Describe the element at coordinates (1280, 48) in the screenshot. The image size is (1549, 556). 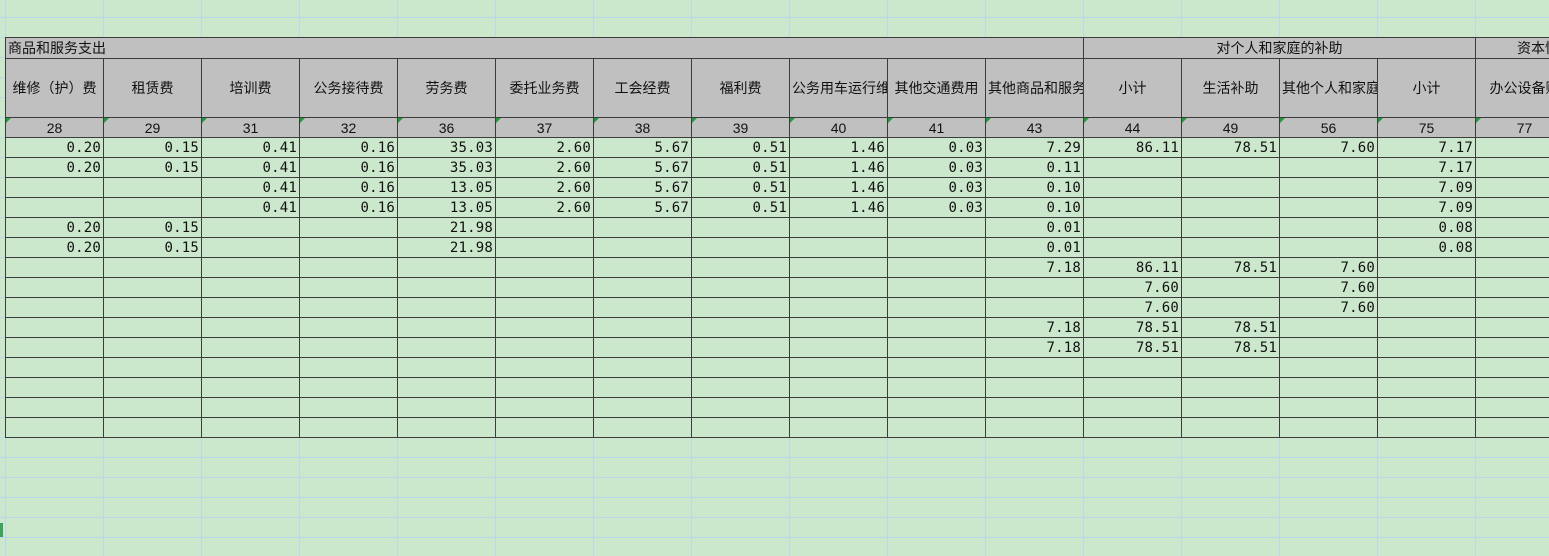
I see `group-header-cell: 对个人和家庭的补助` at that location.